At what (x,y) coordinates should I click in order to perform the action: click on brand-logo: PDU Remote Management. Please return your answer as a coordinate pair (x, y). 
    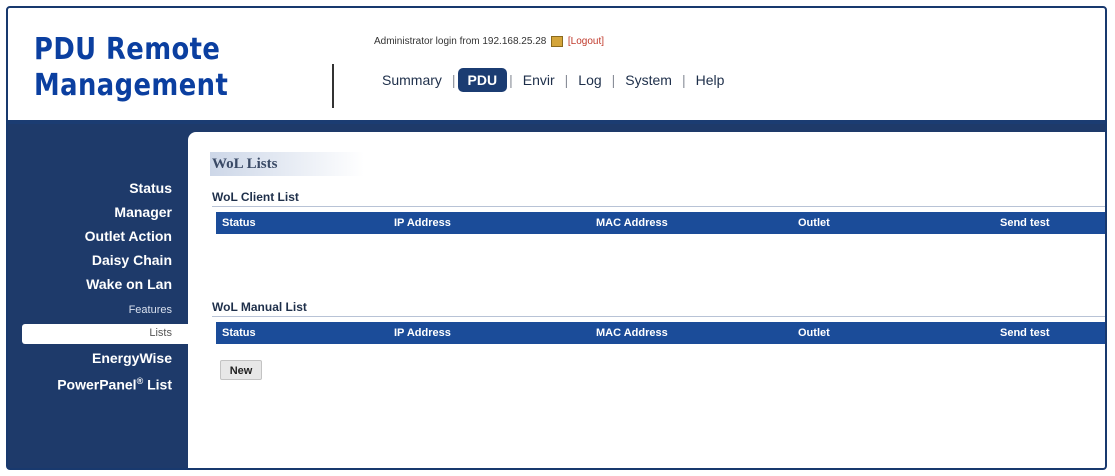
    Looking at the image, I should click on (131, 68).